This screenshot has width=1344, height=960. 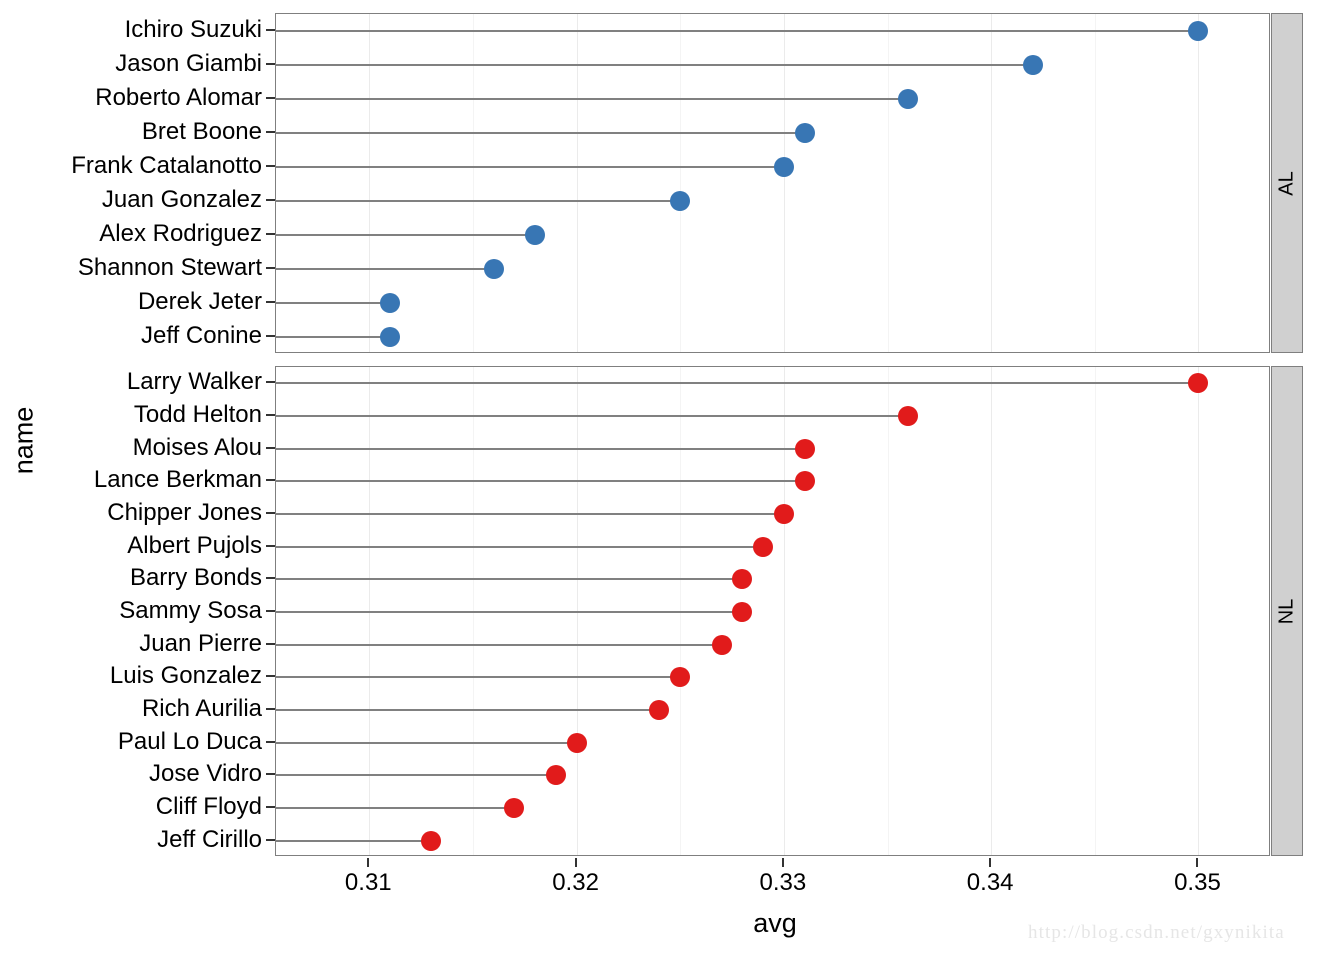 I want to click on y-axis-tick-label: Juan Gonzalez, so click(x=181, y=199).